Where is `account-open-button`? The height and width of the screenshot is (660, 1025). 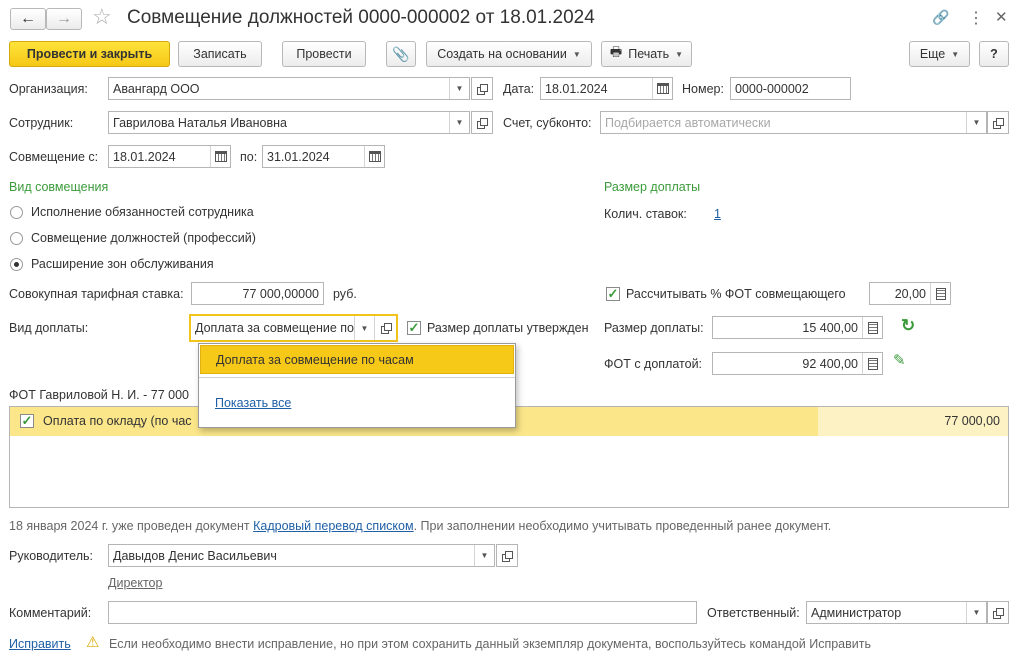
account-open-button is located at coordinates (998, 122).